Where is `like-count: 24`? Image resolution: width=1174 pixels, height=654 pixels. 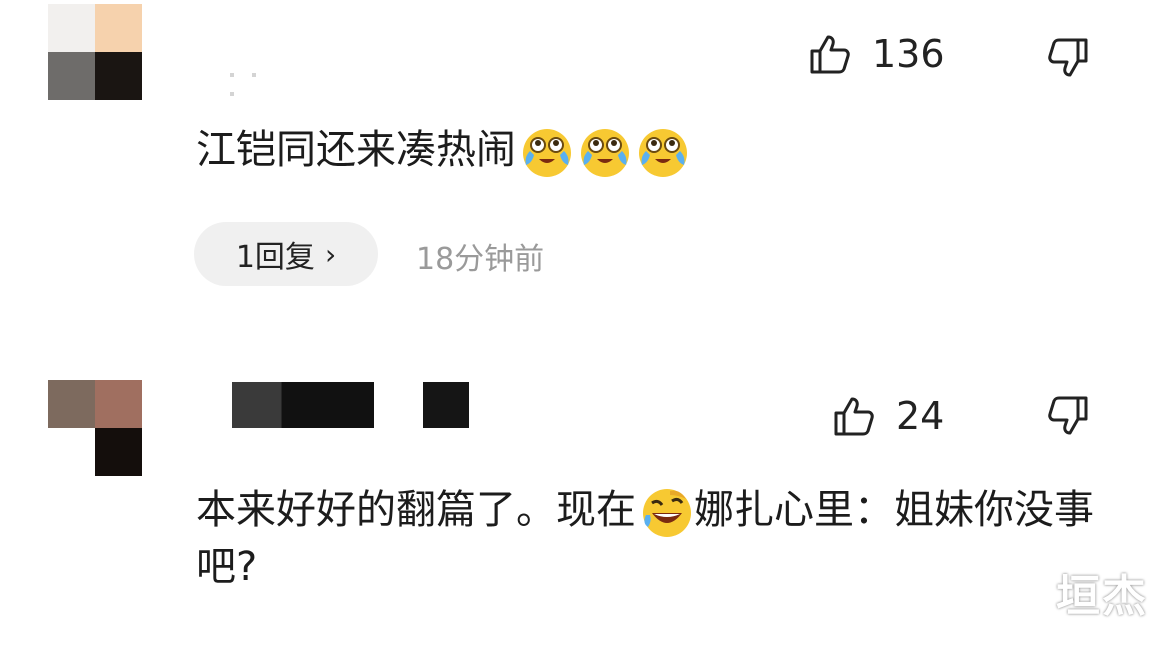
like-count: 24 is located at coordinates (920, 416).